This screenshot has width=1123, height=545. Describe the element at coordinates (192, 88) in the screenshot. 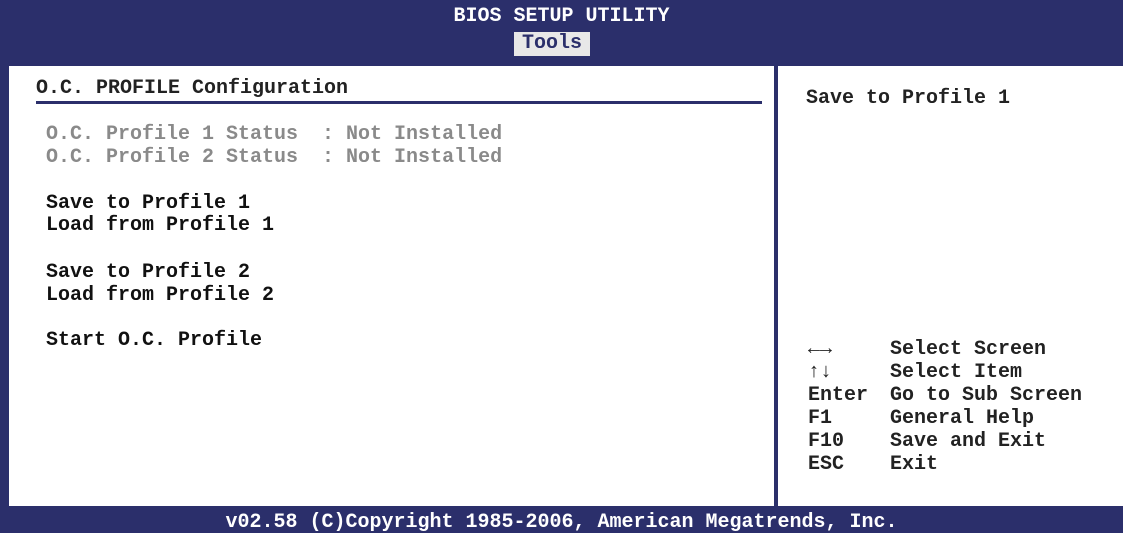

I see `section-title: O.C. PROFILE Configuration` at that location.